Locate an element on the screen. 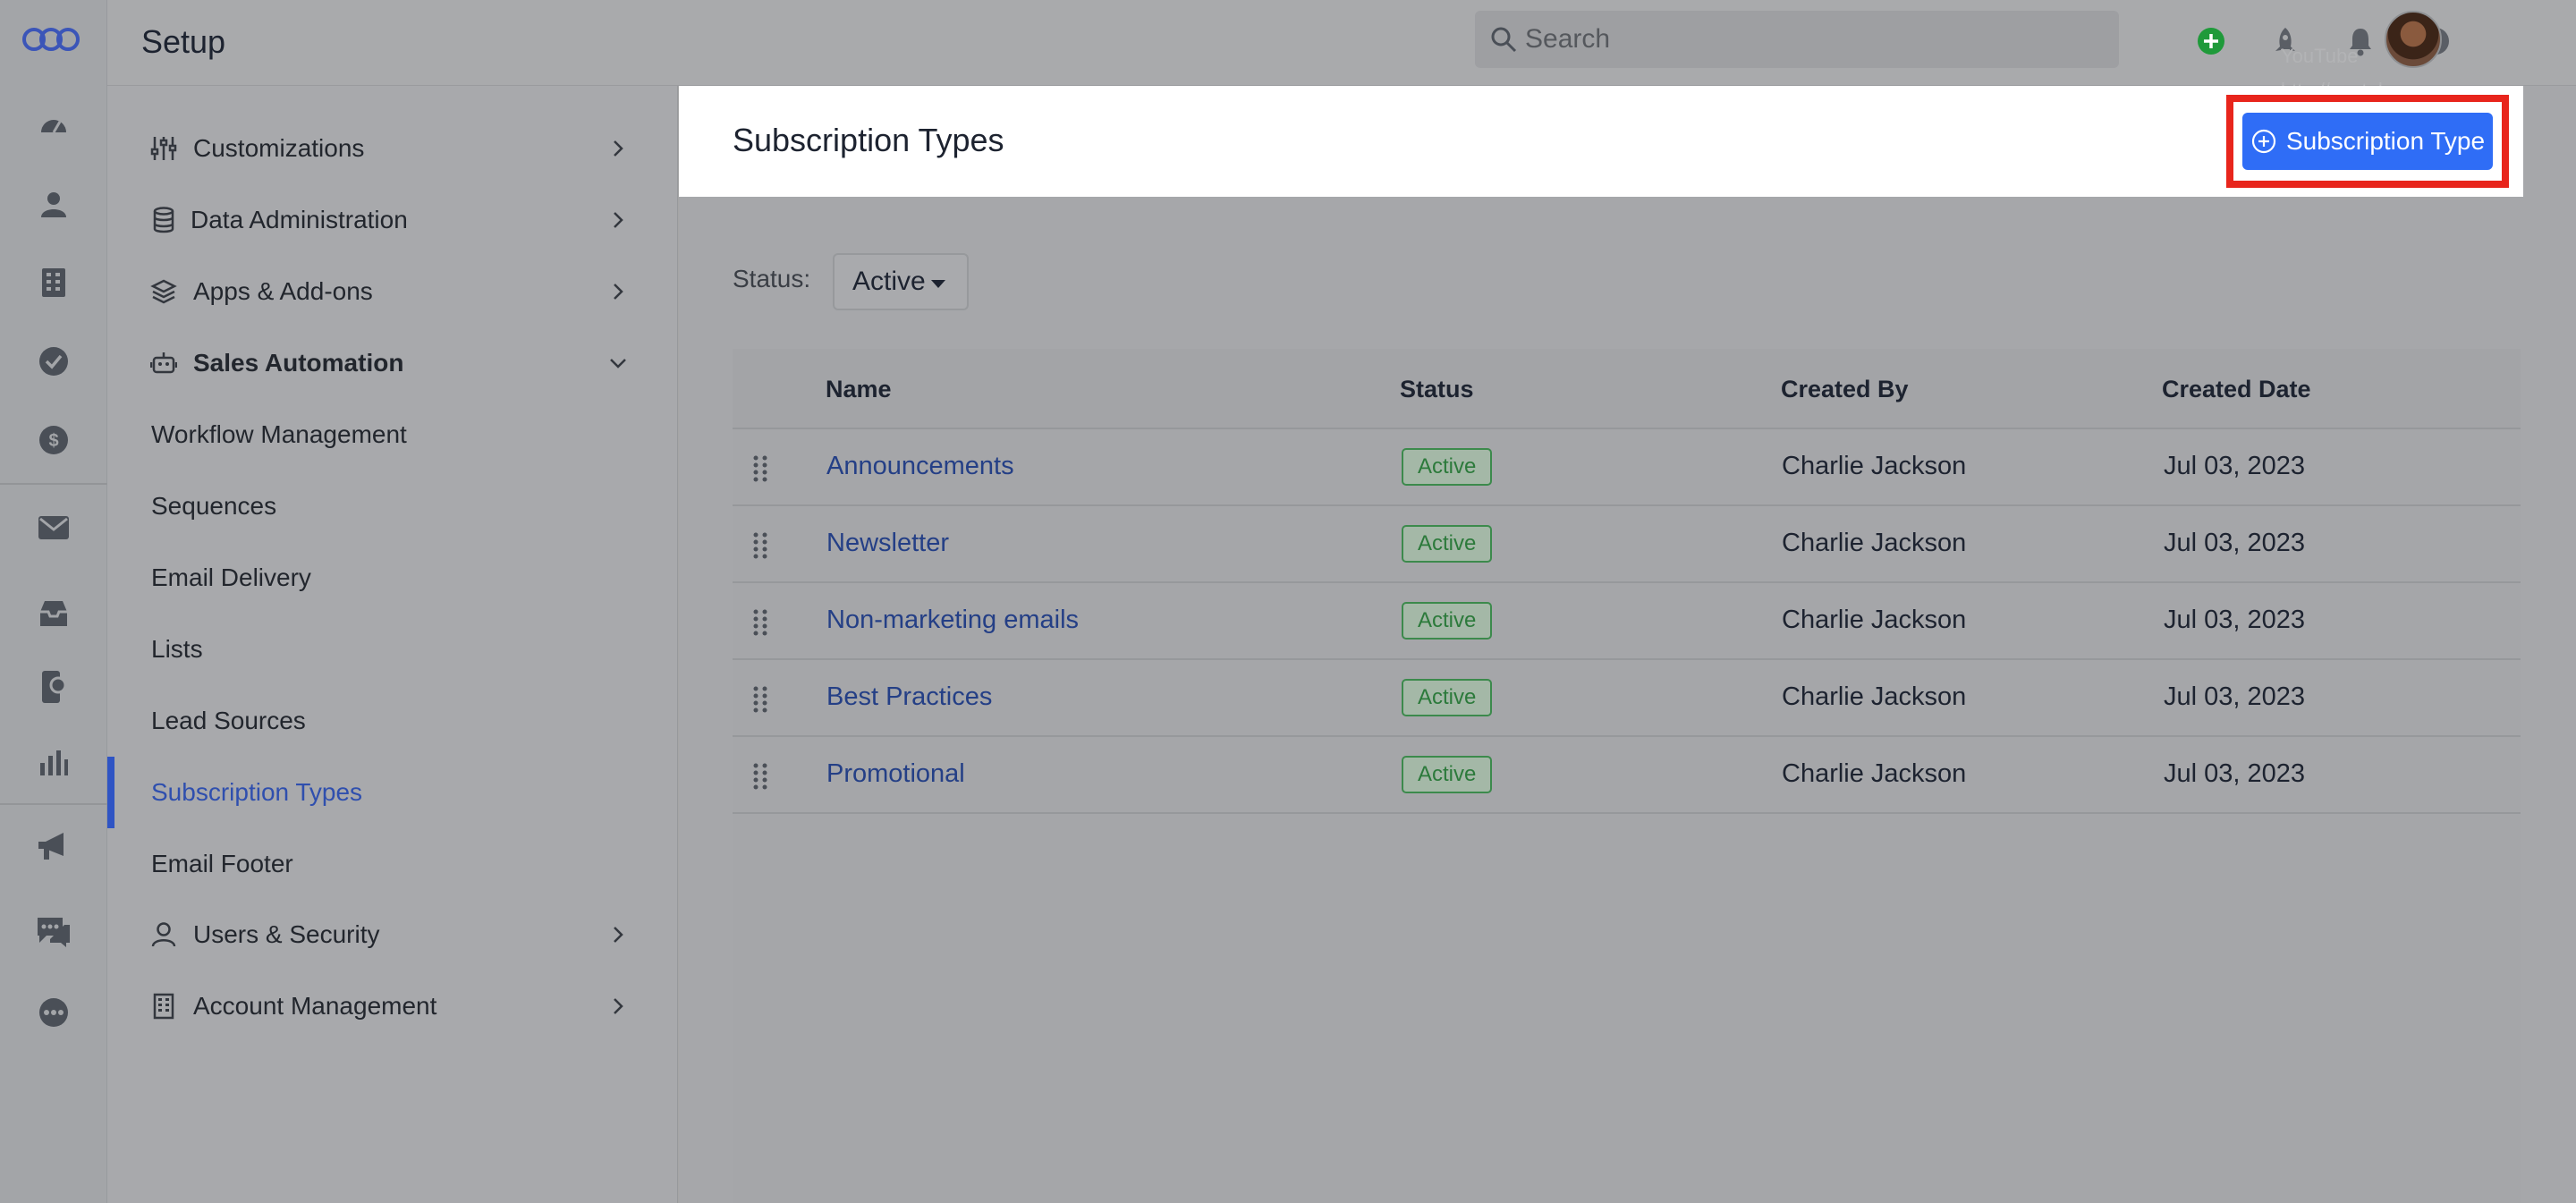 The image size is (2576, 1203). add-button-label: Subscription Type is located at coordinates (2385, 141).